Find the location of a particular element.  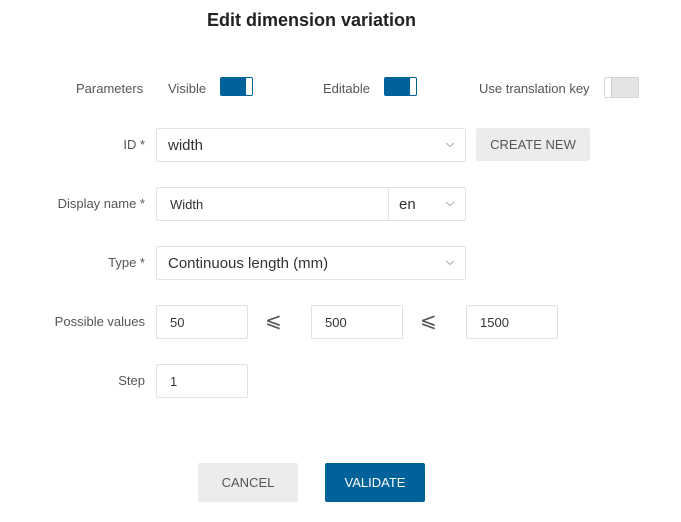

visible-label: Visible is located at coordinates (187, 88).